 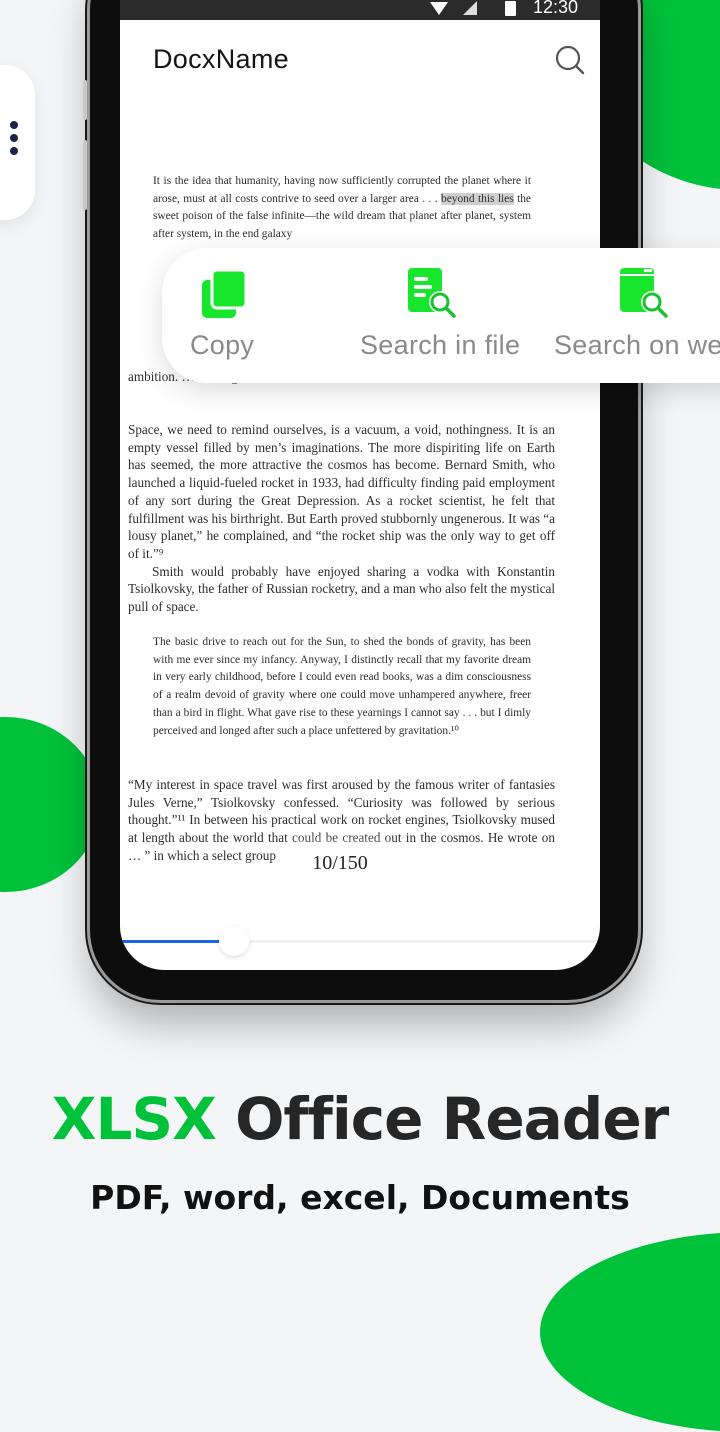 What do you see at coordinates (555, 8) in the screenshot?
I see `status-time: 12:30` at bounding box center [555, 8].